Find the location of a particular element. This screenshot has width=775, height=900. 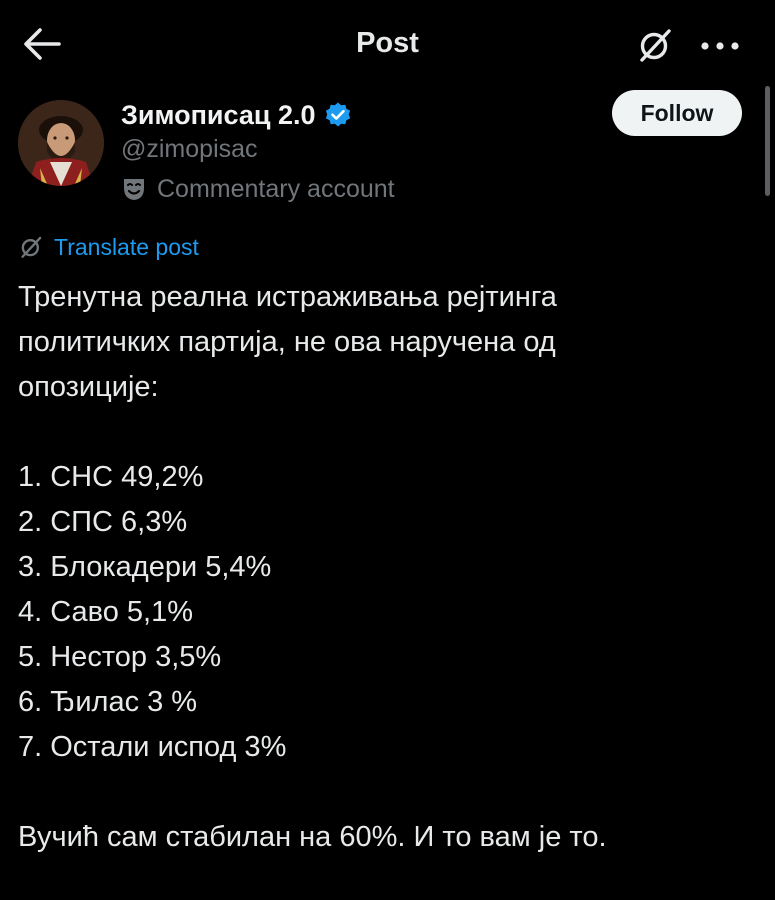

translate-post-link: Translate post is located at coordinates (108, 247).